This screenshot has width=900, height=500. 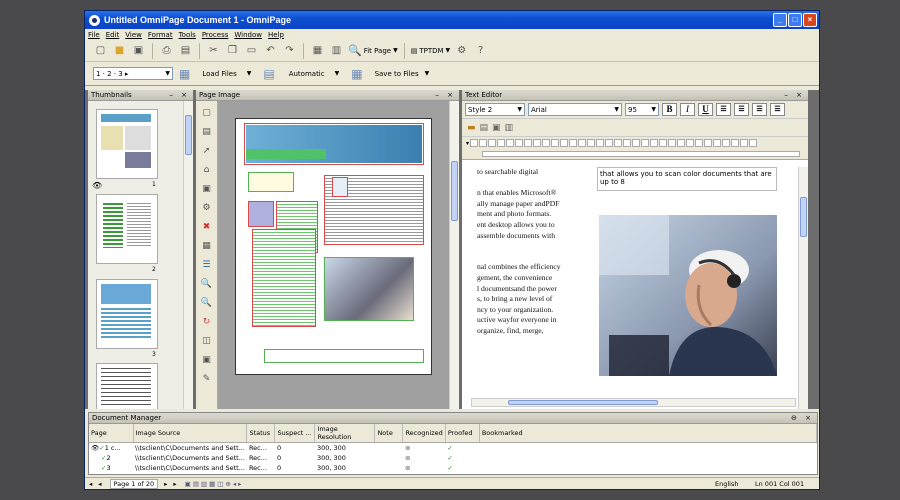 What do you see at coordinates (795, 20) in the screenshot?
I see `maximize-button: □` at bounding box center [795, 20].